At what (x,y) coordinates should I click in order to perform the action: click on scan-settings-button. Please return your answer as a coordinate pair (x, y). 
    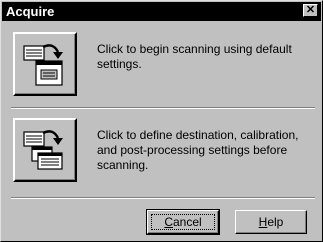
    Looking at the image, I should click on (45, 150).